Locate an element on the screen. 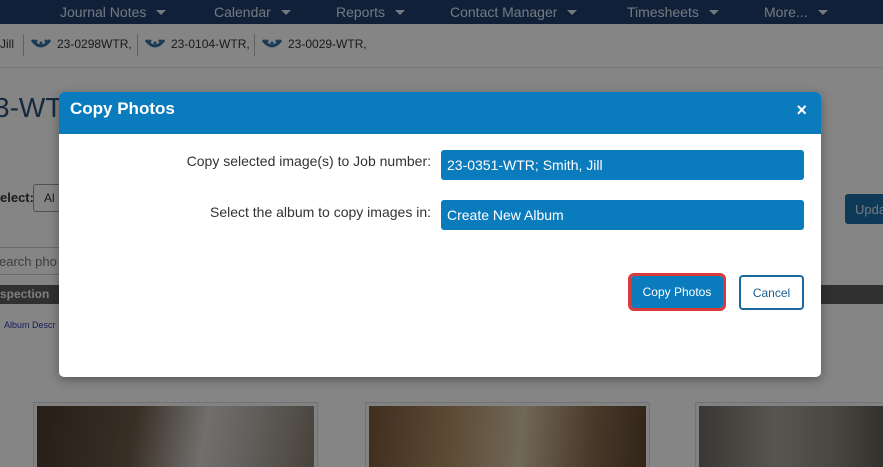 Image resolution: width=883 pixels, height=467 pixels. job-number-label: Copy selected image(s) to Job number: is located at coordinates (308, 161).